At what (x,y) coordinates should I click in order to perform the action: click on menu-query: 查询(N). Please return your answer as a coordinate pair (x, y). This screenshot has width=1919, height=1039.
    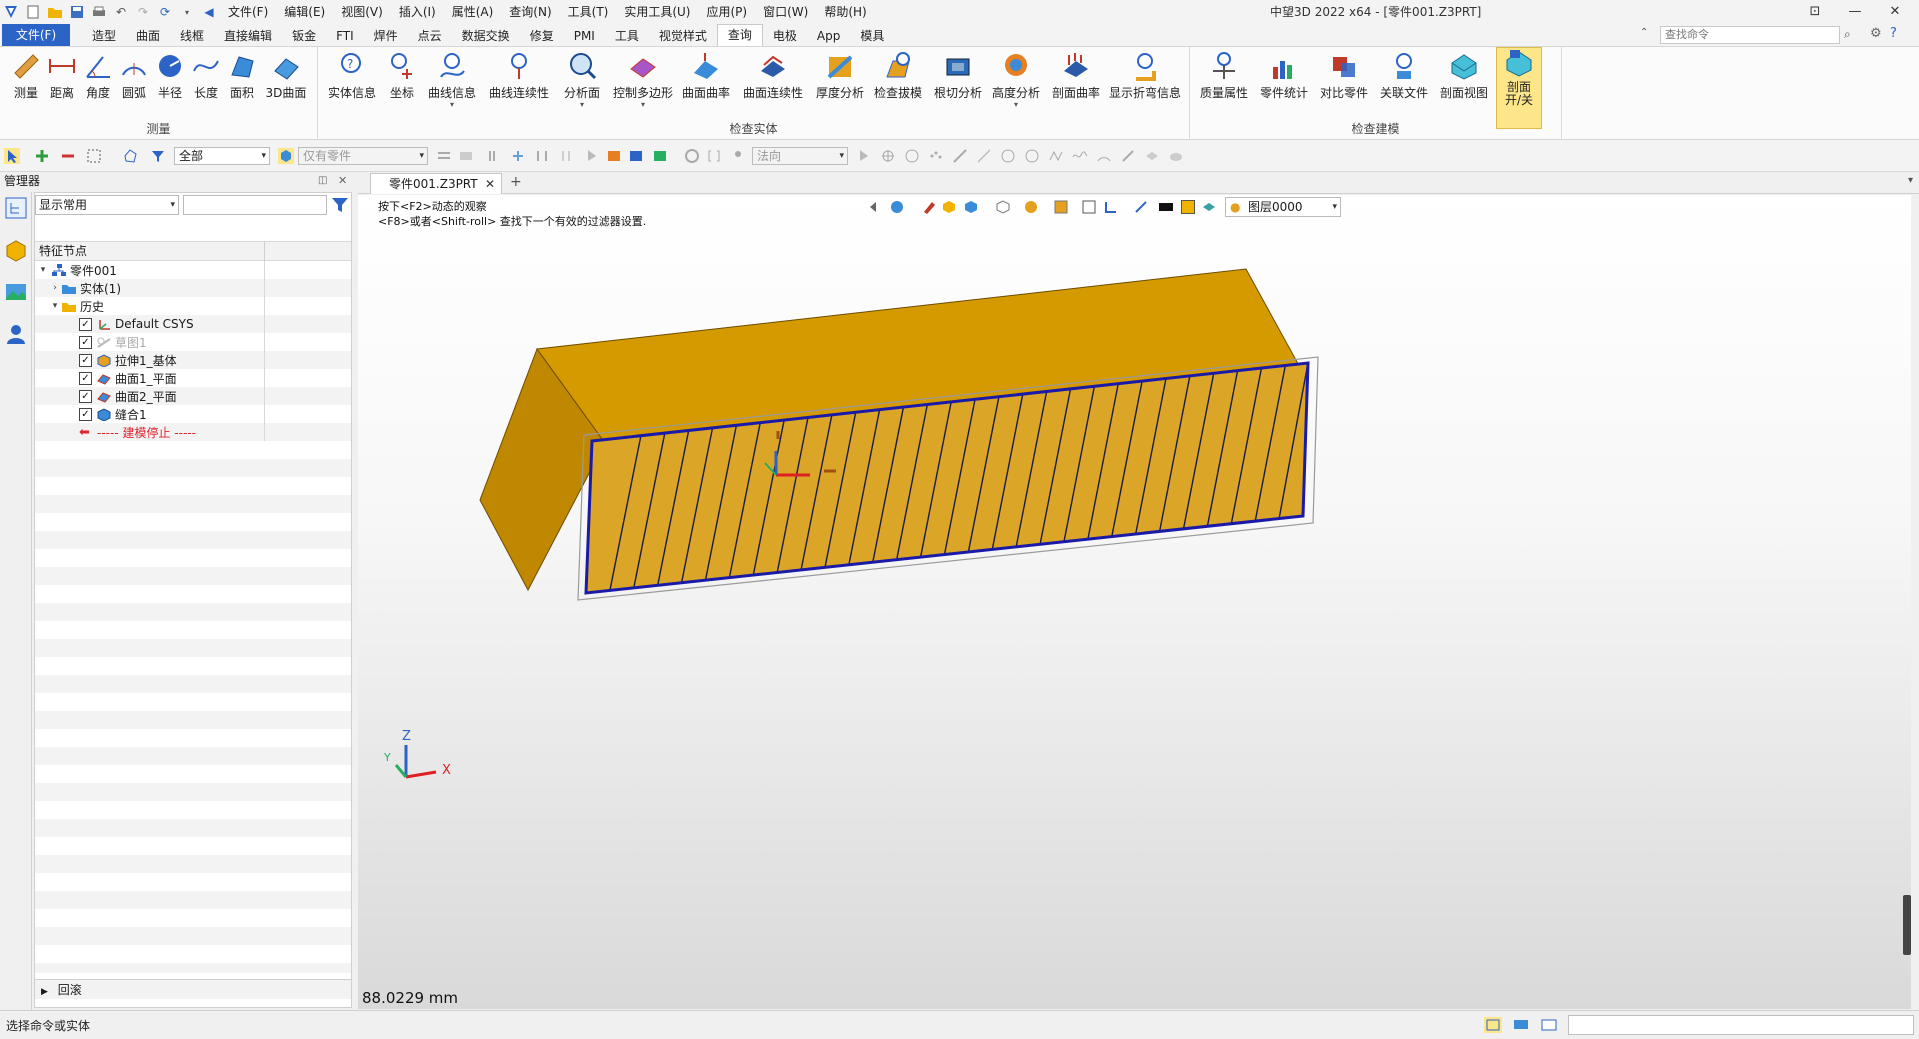
    Looking at the image, I should click on (530, 12).